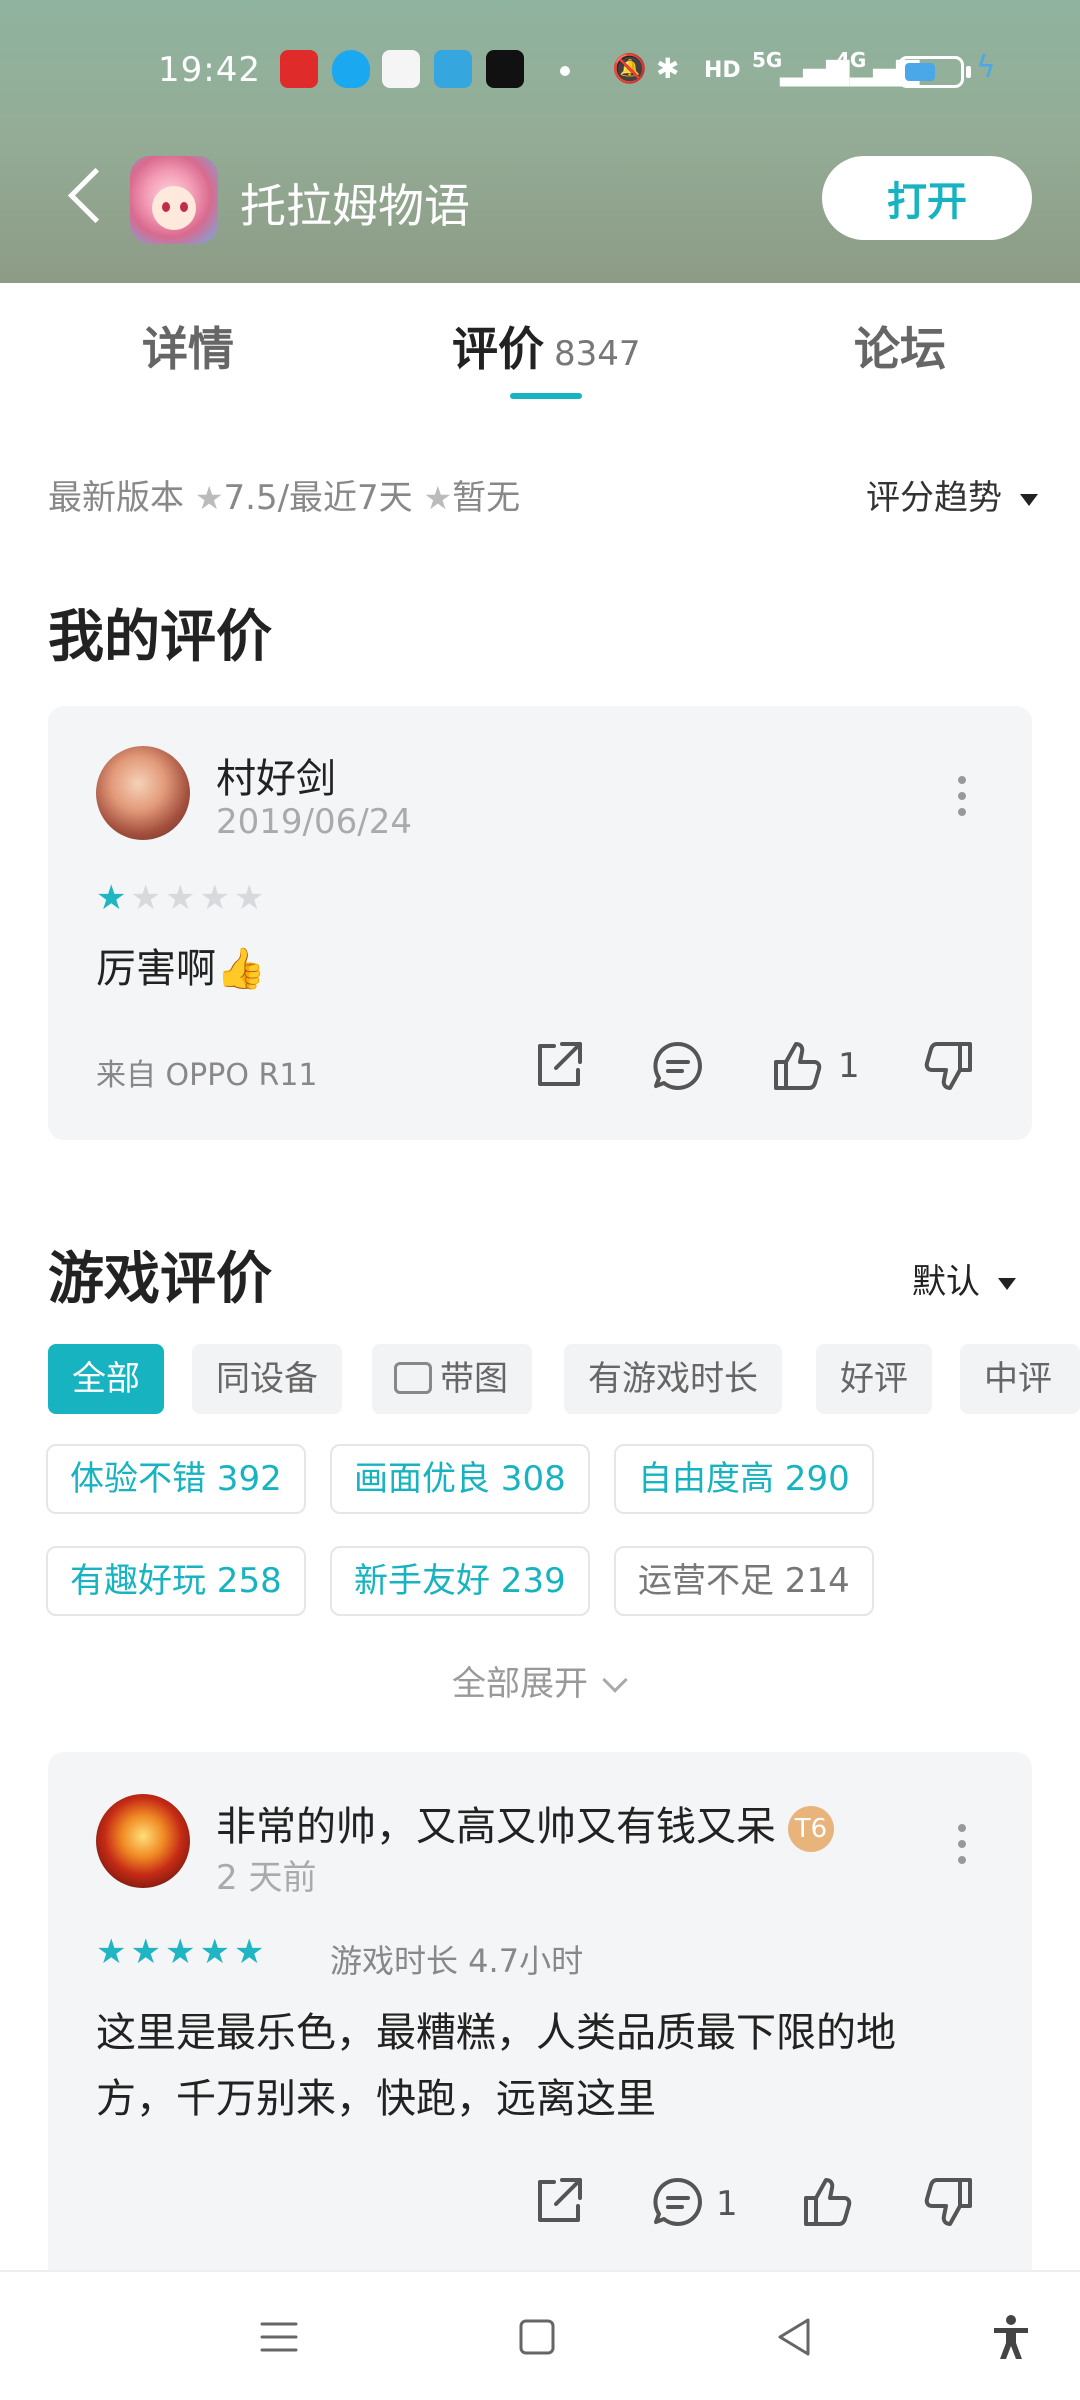 Image resolution: width=1080 pixels, height=2400 pixels. I want to click on title-bar: 托拉姆物语 打开, so click(540, 200).